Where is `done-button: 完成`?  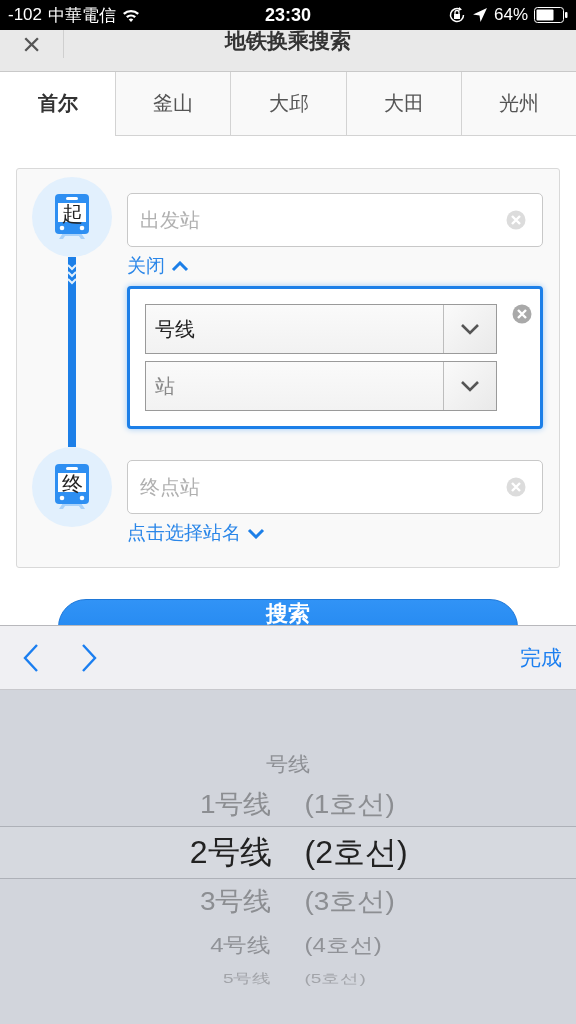 done-button: 完成 is located at coordinates (541, 657).